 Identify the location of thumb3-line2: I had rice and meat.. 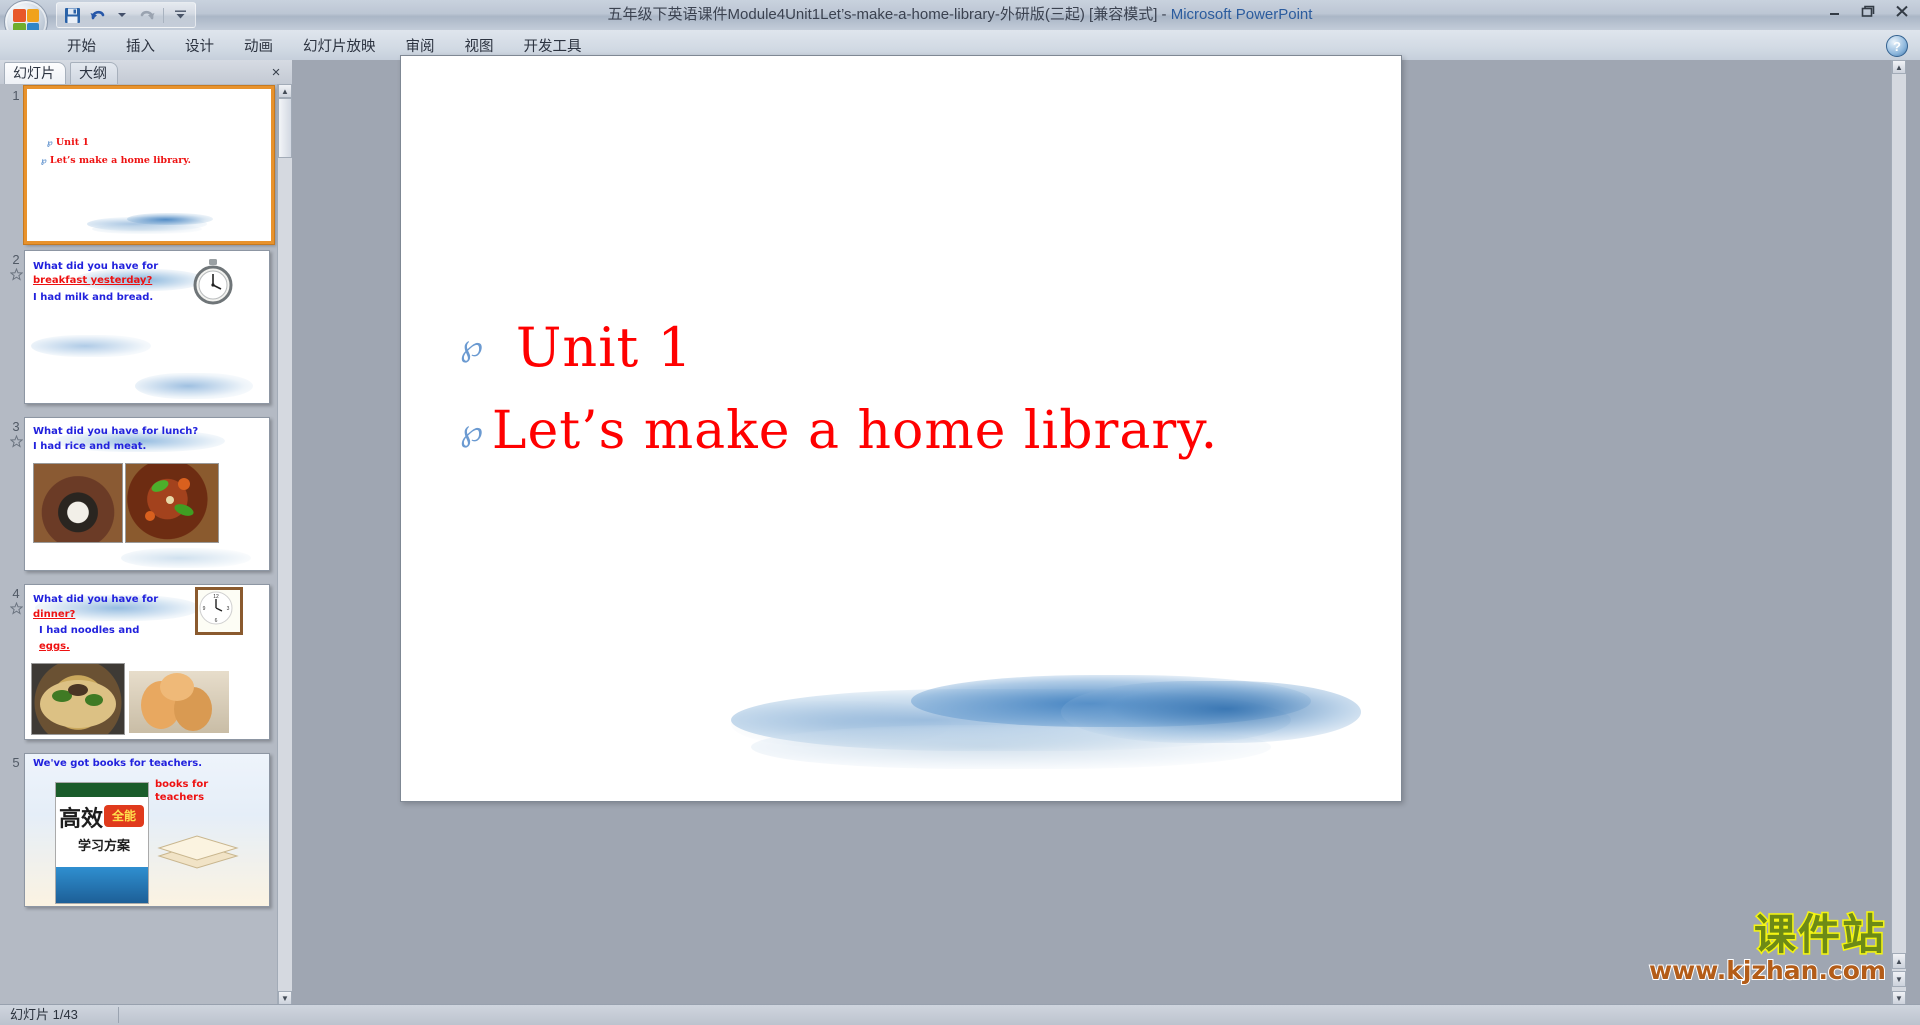
(90, 446).